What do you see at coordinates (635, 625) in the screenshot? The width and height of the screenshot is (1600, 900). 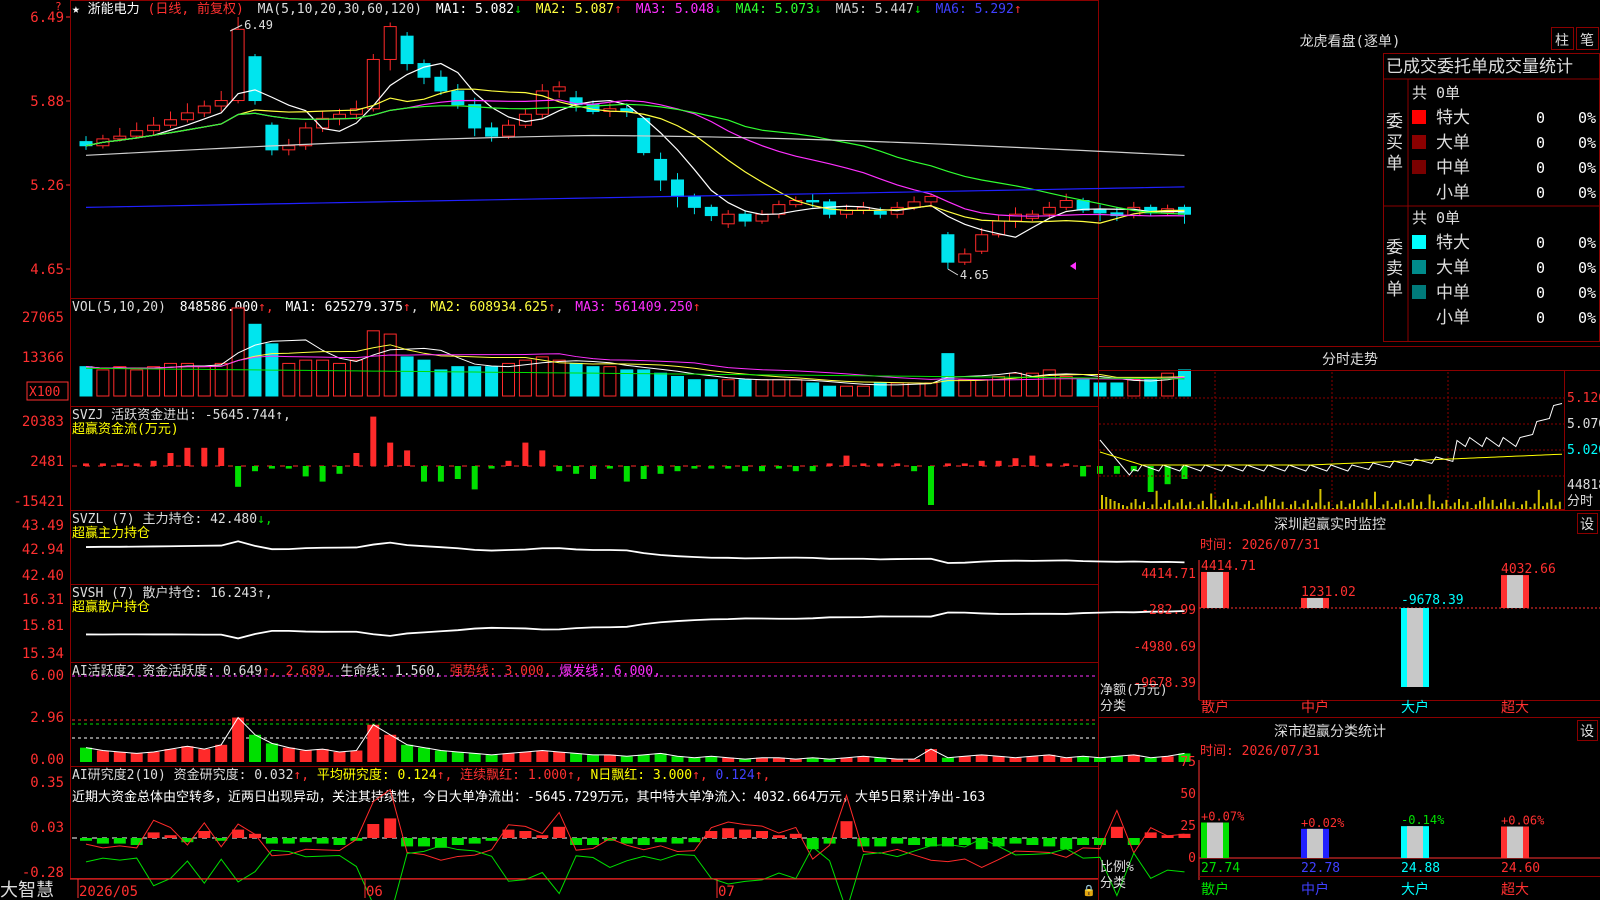 I see `retail-holding-line` at bounding box center [635, 625].